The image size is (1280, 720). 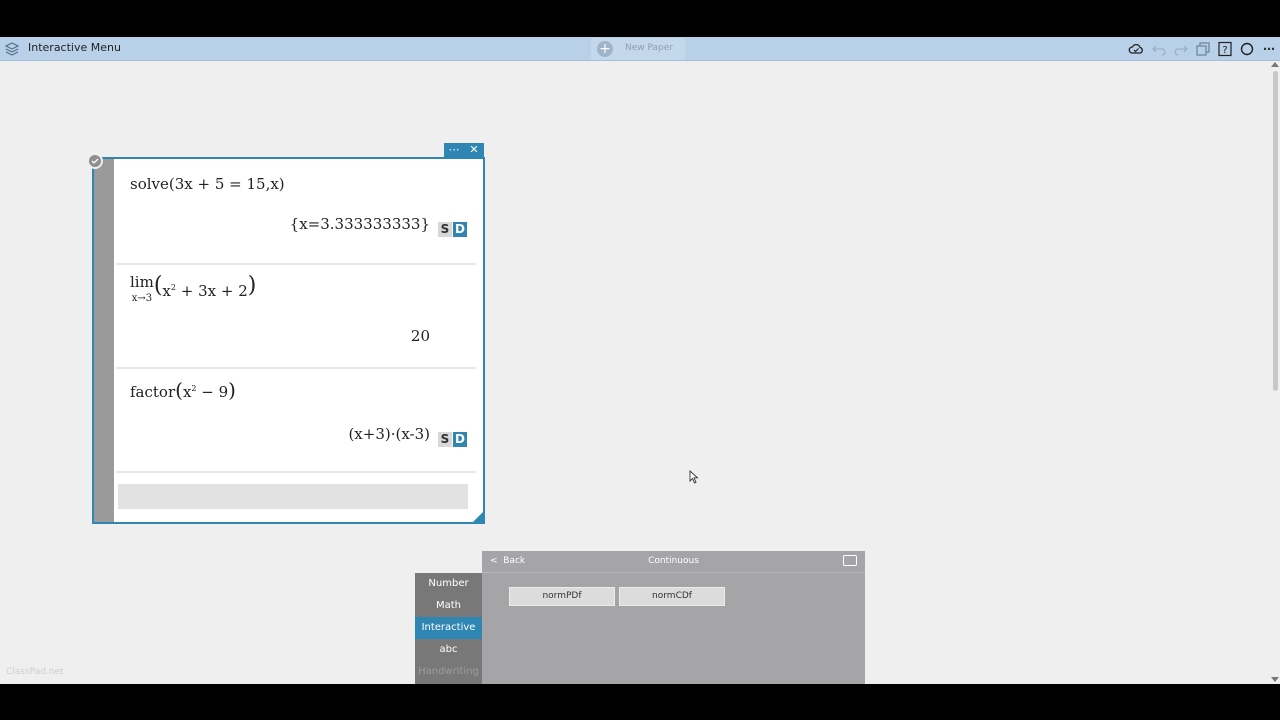 I want to click on app-title: Interactive Menu, so click(x=74, y=47).